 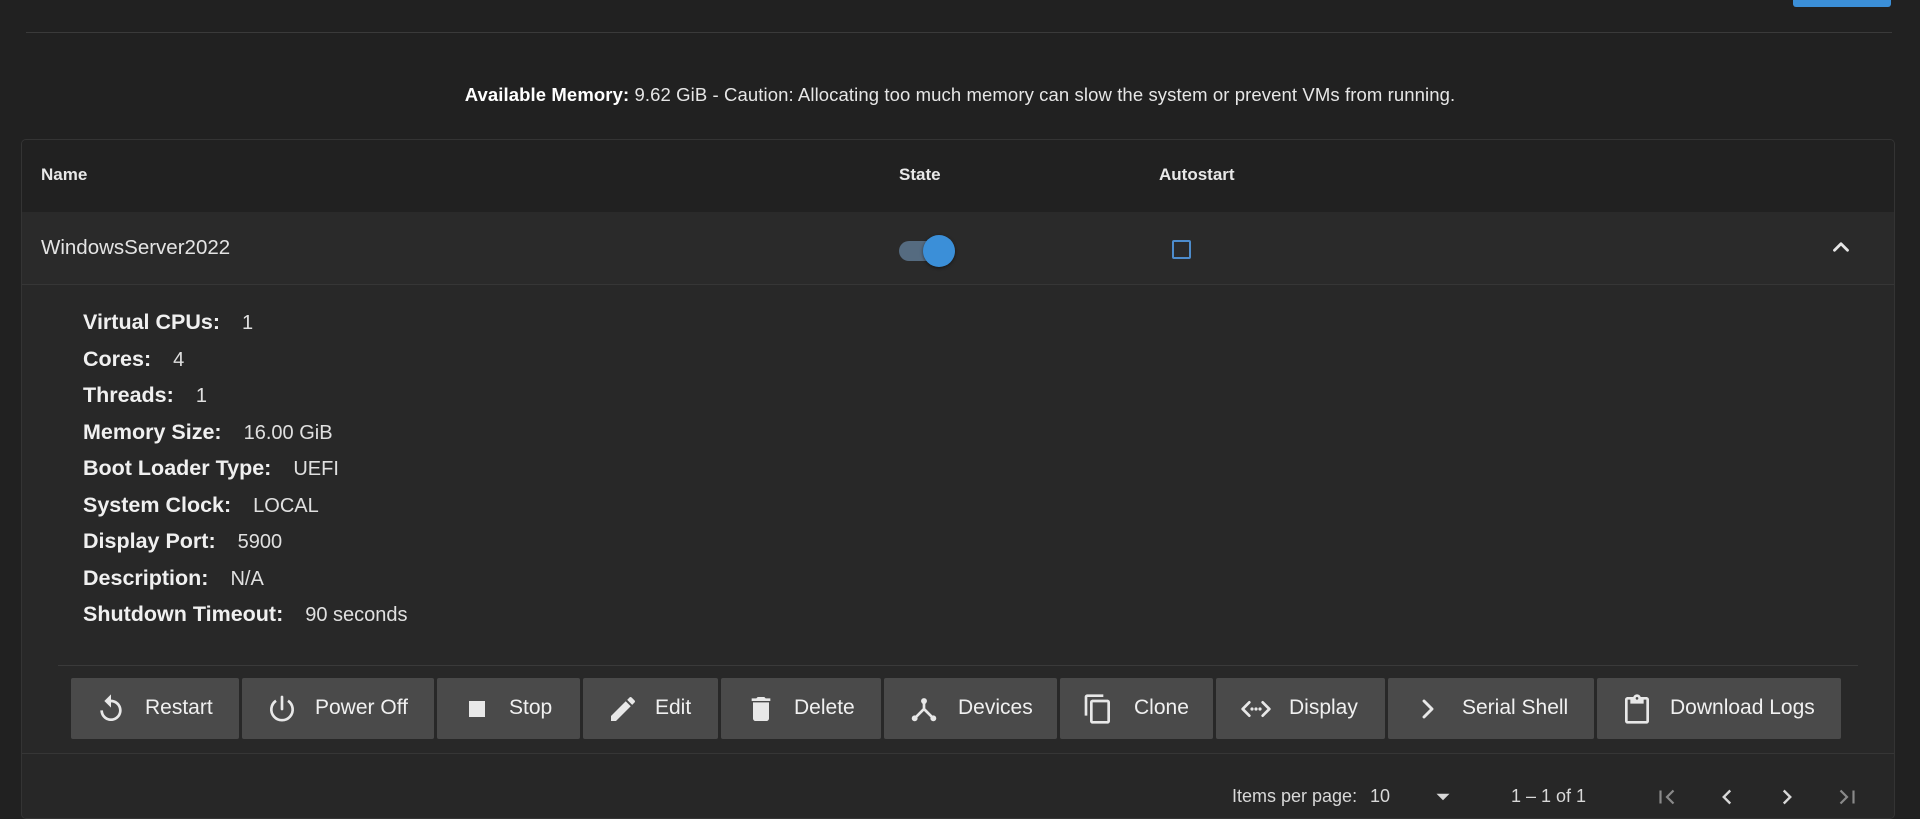 I want to click on memory-label: Available Memory:, so click(x=547, y=94).